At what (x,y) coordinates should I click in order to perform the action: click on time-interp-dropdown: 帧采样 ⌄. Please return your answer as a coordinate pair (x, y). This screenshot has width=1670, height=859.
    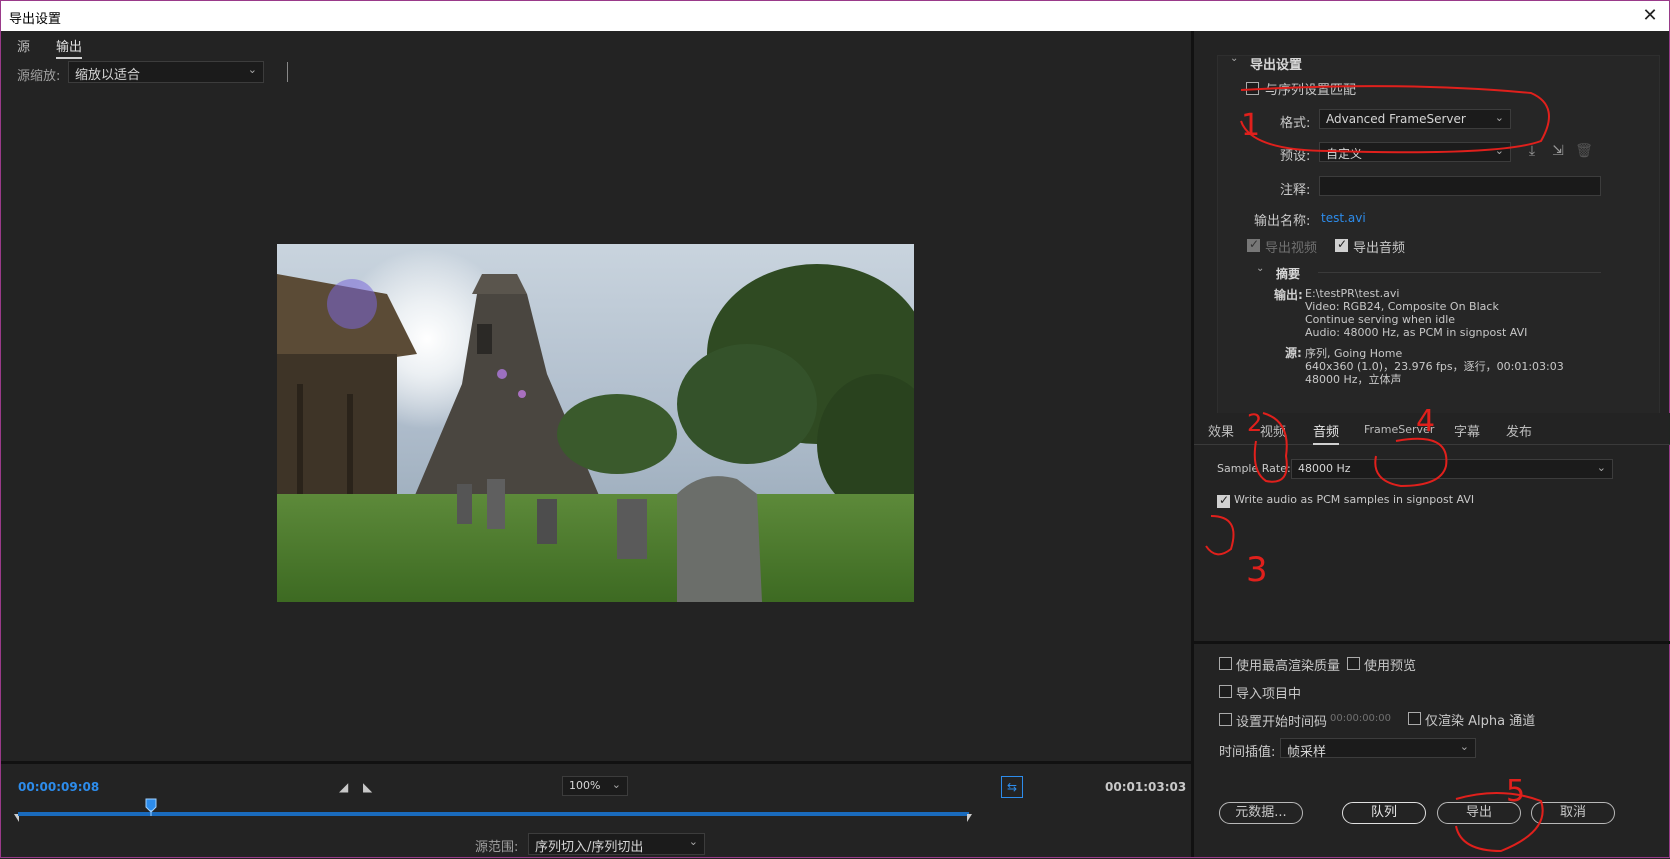
    Looking at the image, I should click on (1378, 749).